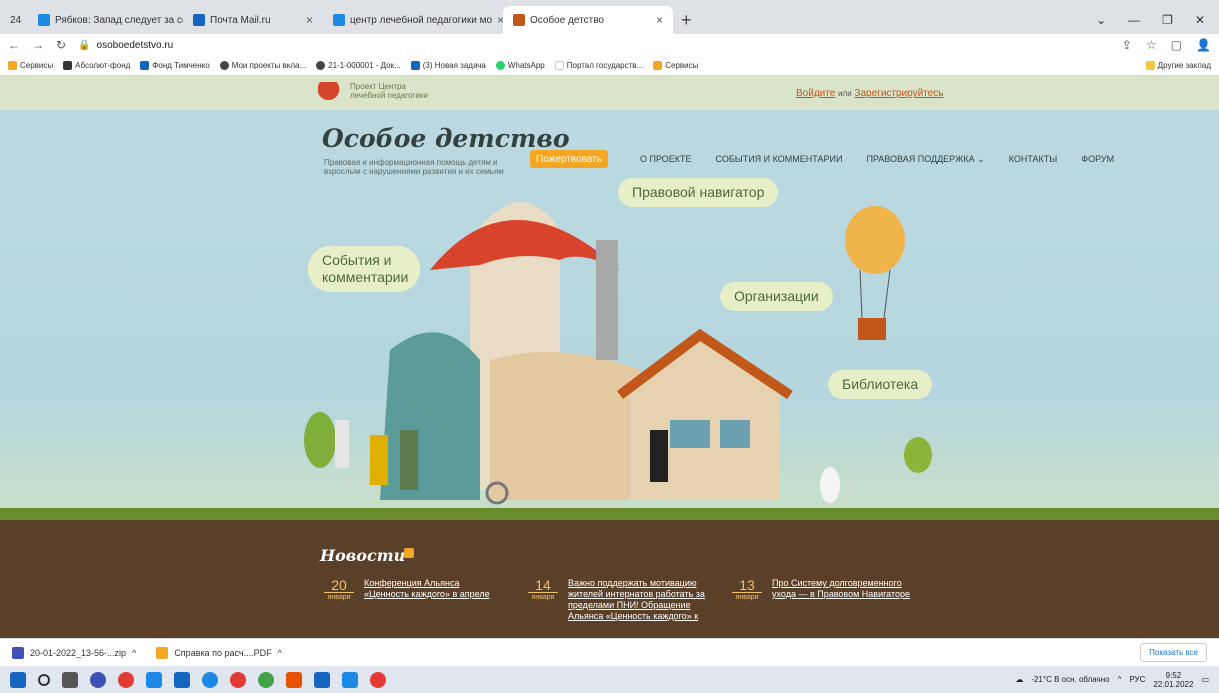 This screenshot has width=1219, height=693. I want to click on zip-file-icon, so click(18, 652).